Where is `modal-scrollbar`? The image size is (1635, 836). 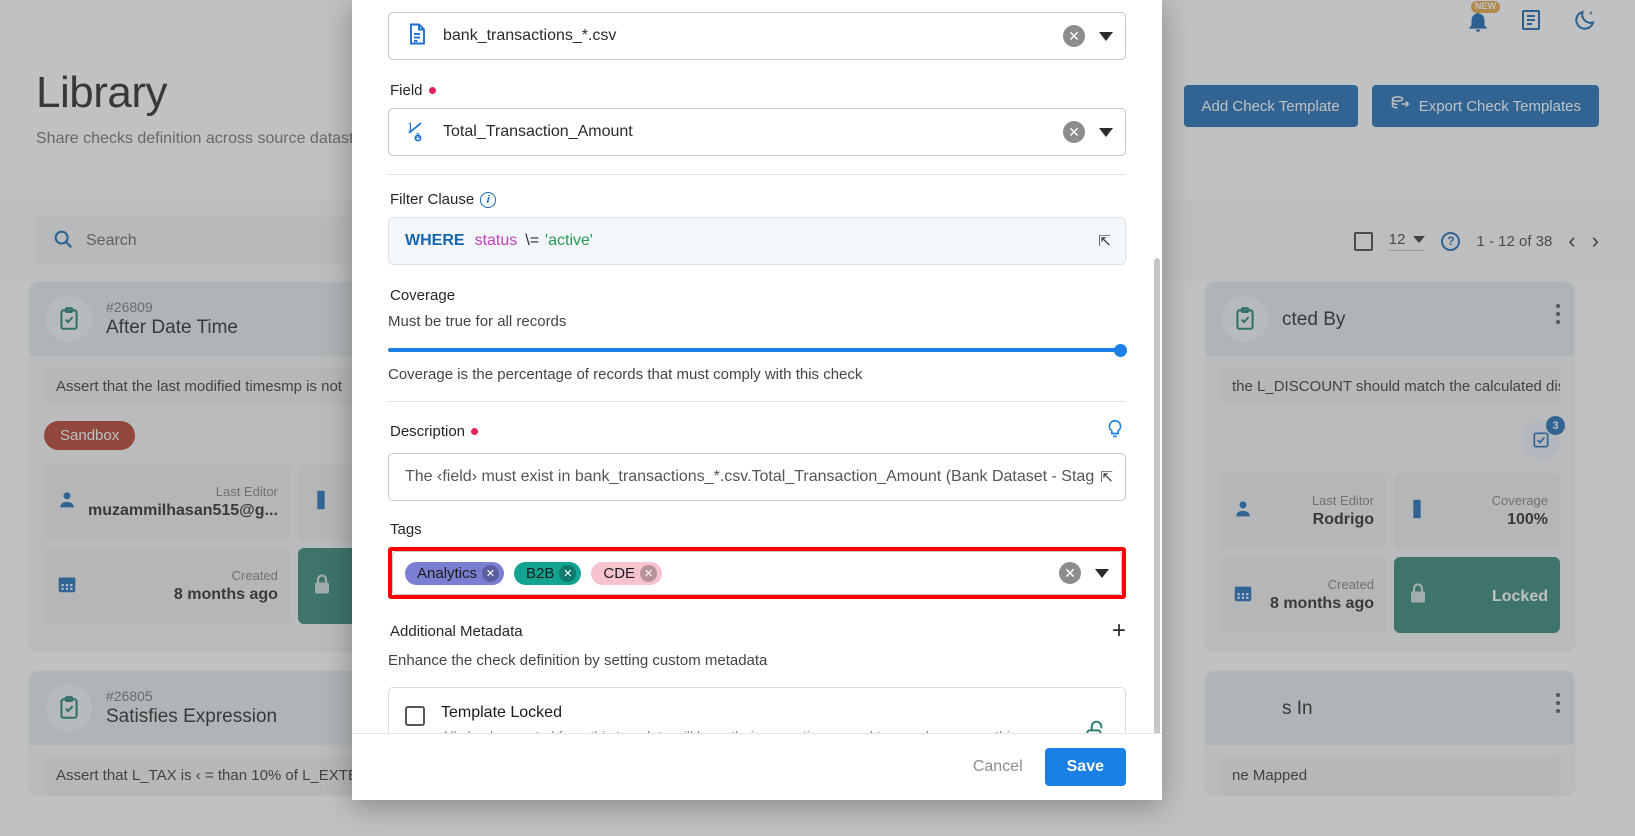
modal-scrollbar is located at coordinates (1157, 495).